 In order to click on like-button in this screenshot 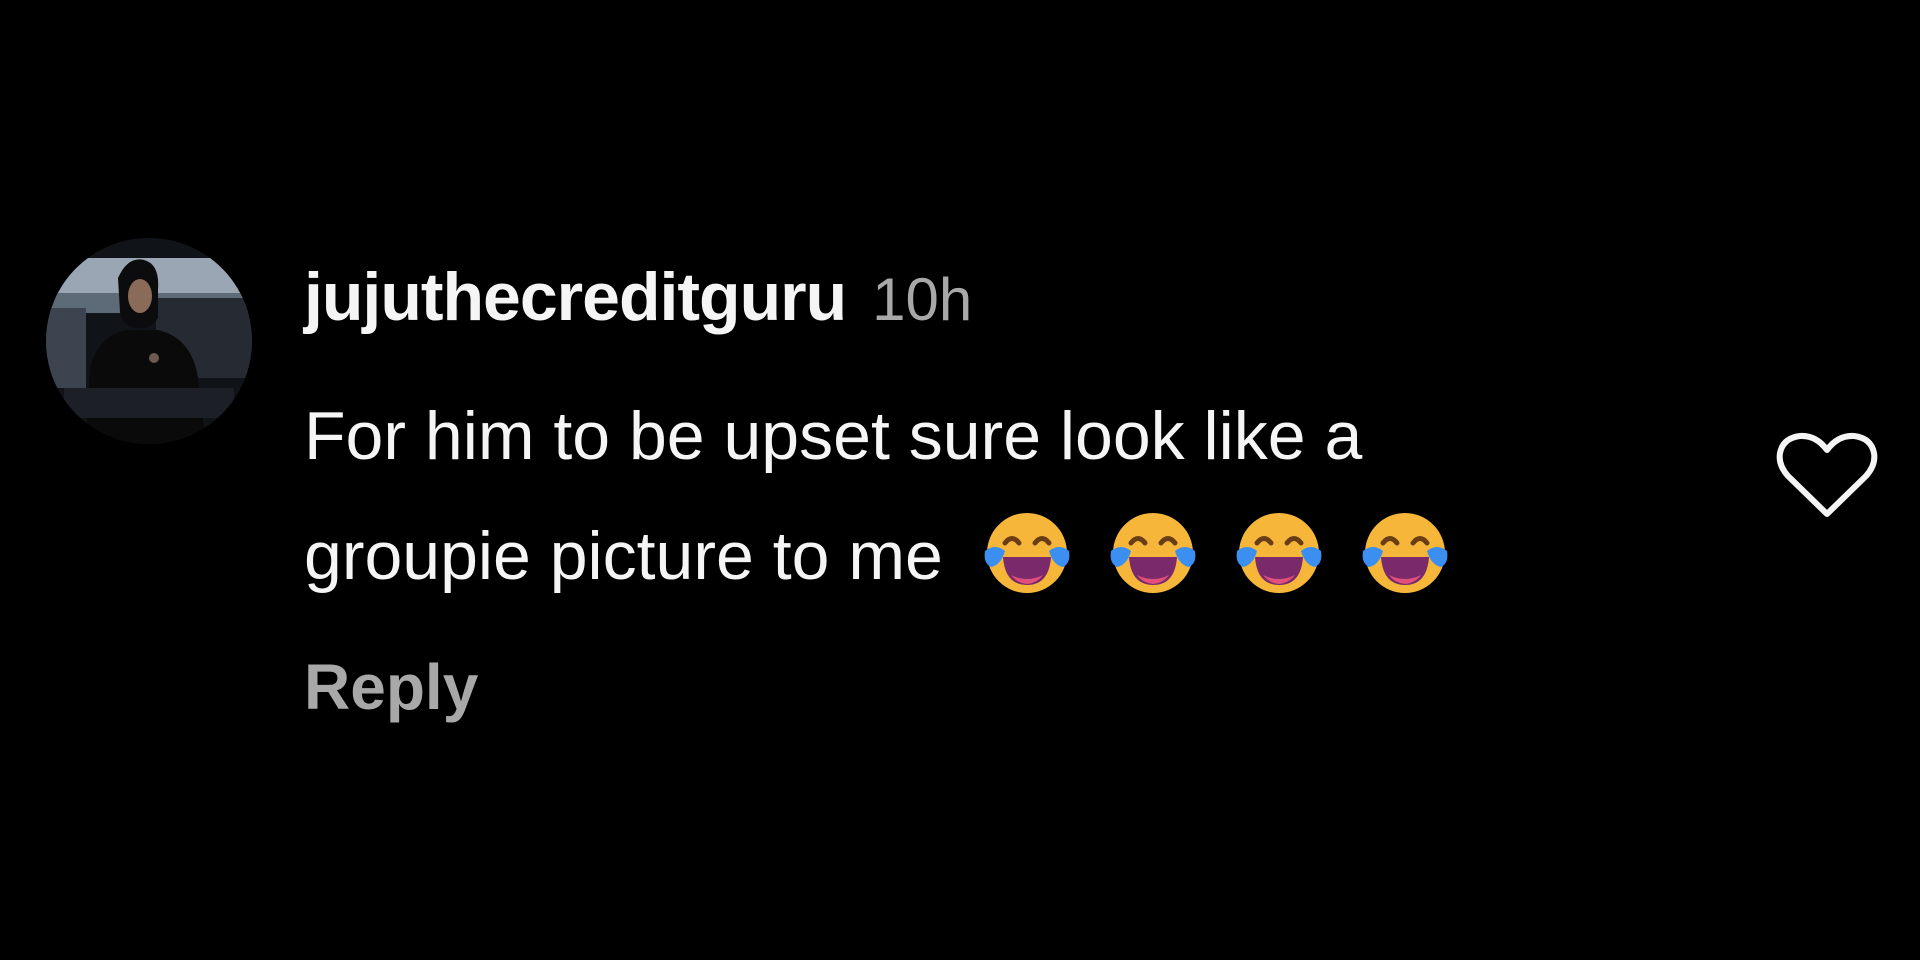, I will do `click(1827, 476)`.